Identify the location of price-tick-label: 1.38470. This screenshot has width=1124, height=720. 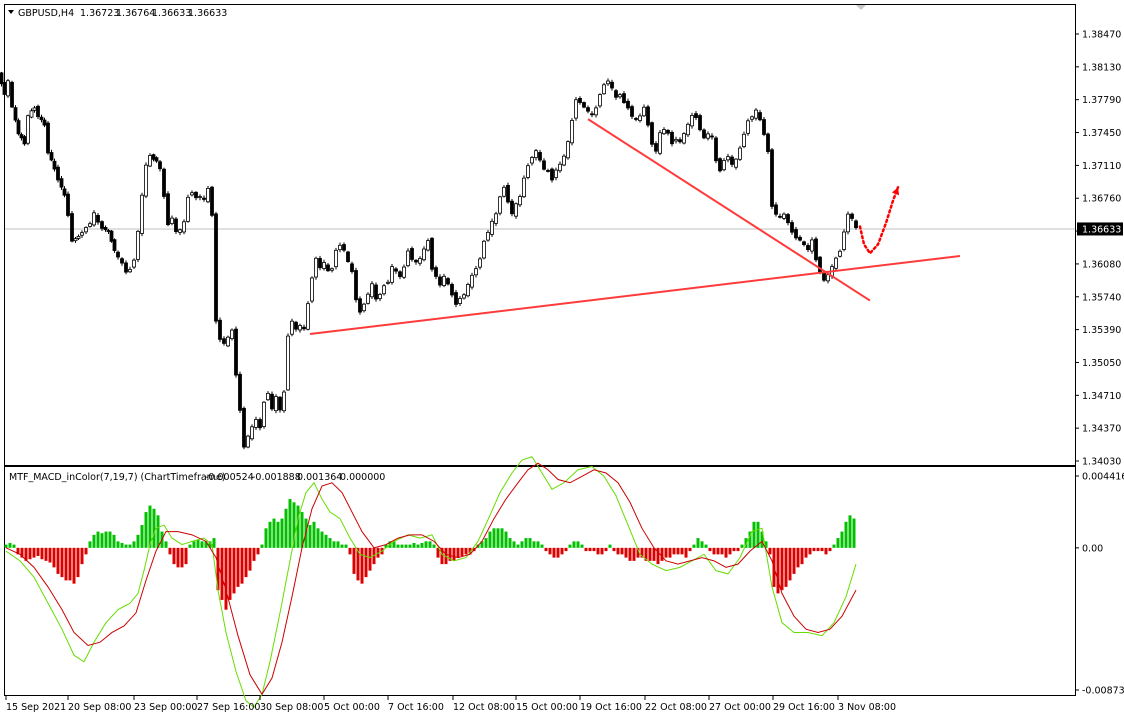
(1101, 35).